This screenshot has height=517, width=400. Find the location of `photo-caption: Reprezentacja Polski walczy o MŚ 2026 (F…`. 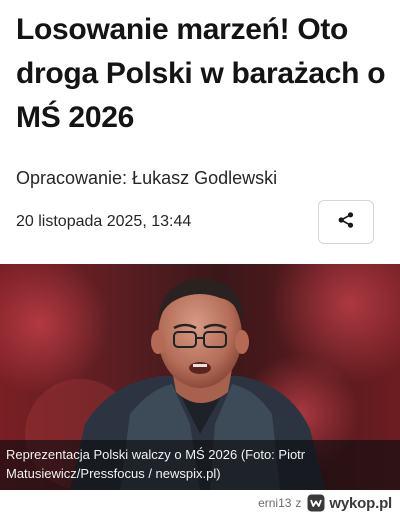

photo-caption: Reprezentacja Polski walczy o MŚ 2026 (F… is located at coordinates (200, 465).